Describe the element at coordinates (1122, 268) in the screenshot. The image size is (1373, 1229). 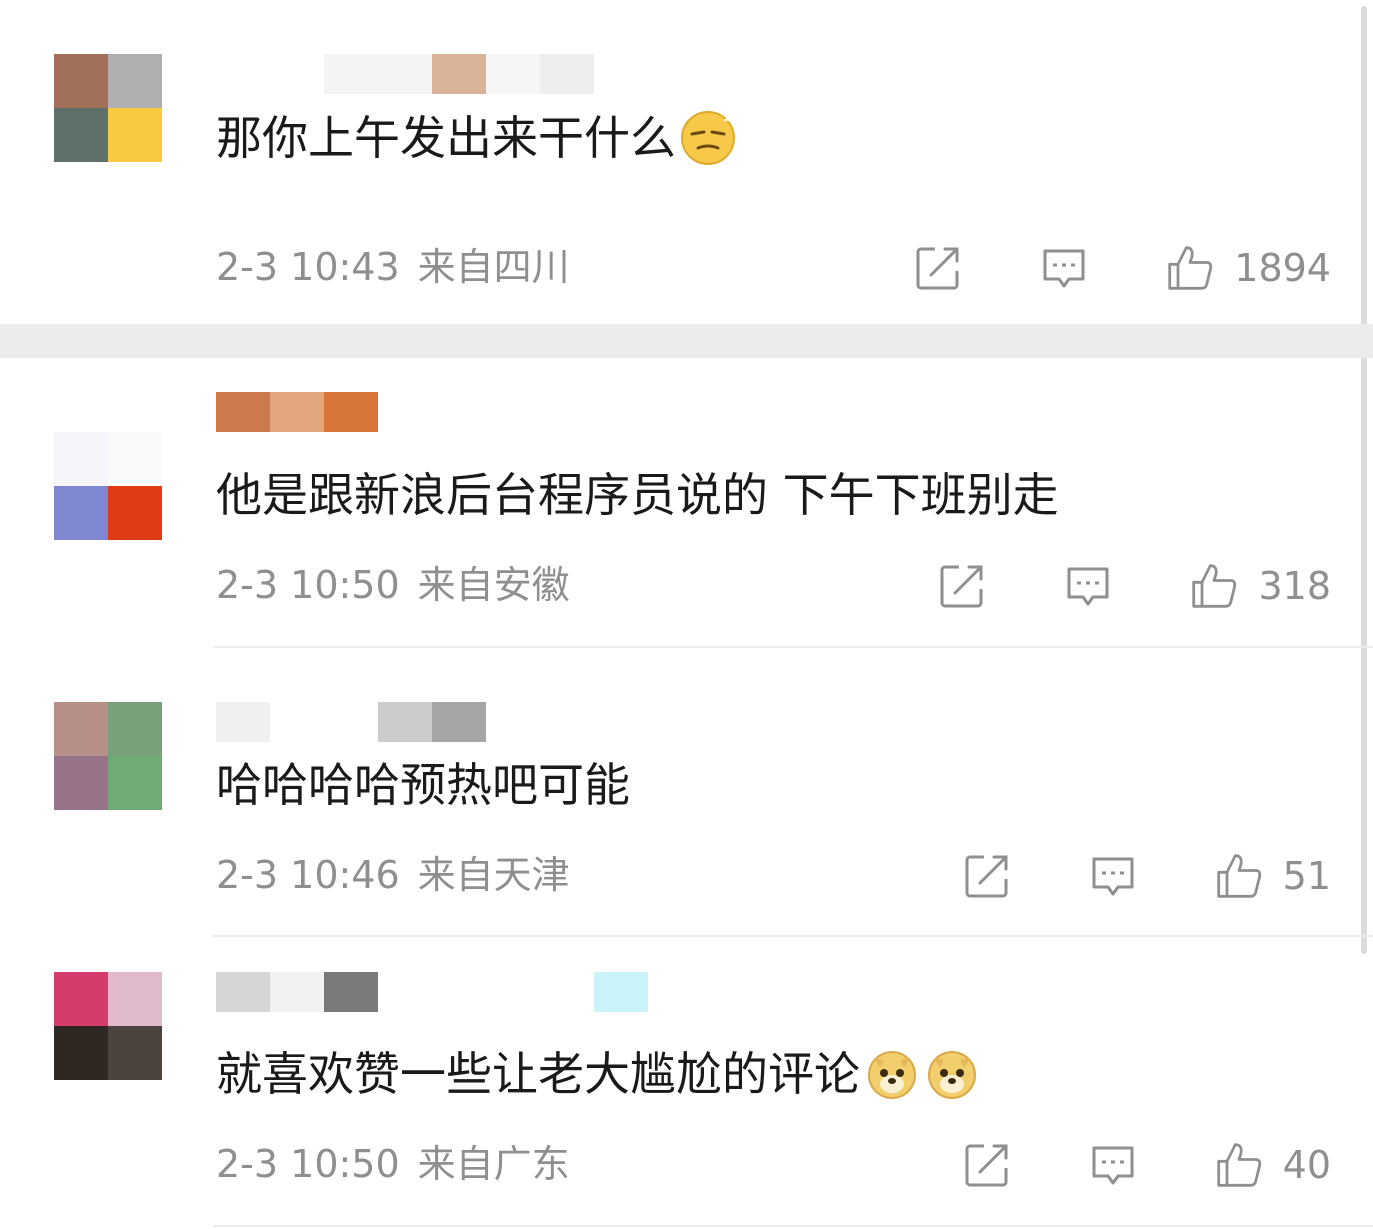
I see `comment-actions: 1894` at that location.